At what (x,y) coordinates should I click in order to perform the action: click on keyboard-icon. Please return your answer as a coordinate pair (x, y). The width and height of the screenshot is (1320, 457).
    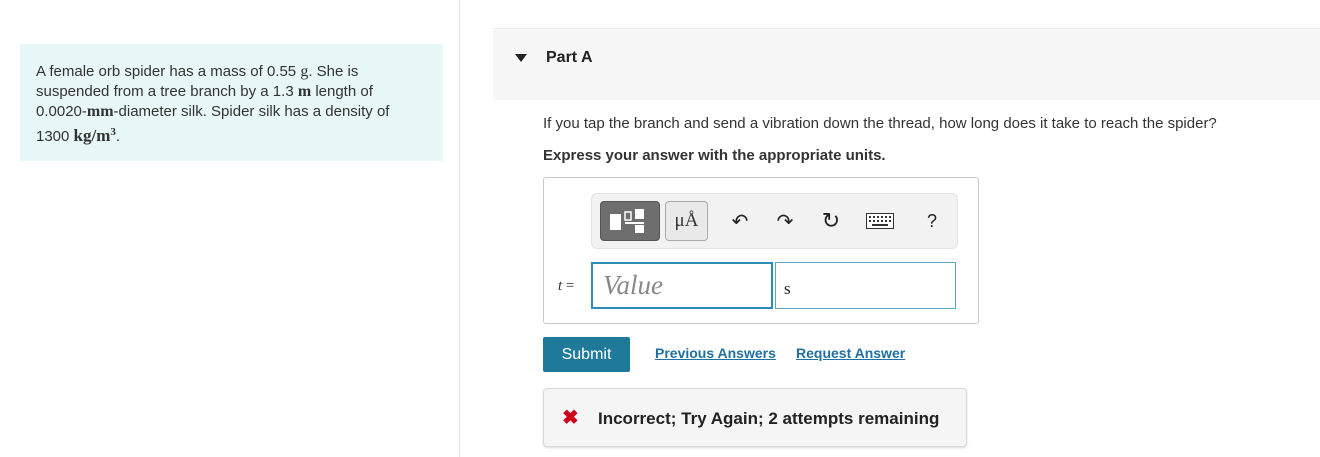
    Looking at the image, I should click on (880, 221).